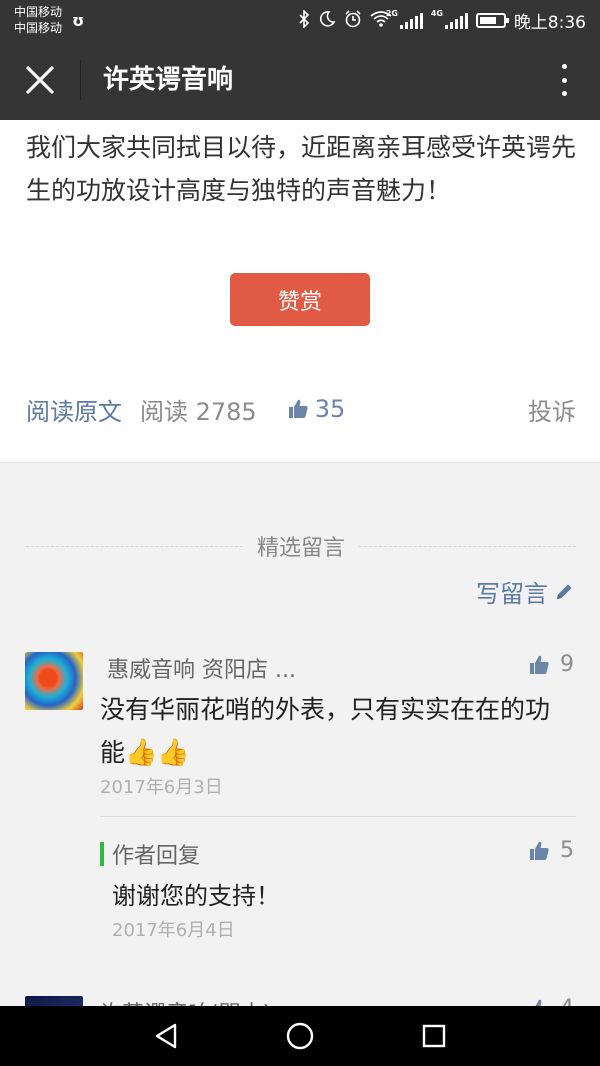 Image resolution: width=600 pixels, height=1066 pixels. I want to click on close-icon, so click(40, 80).